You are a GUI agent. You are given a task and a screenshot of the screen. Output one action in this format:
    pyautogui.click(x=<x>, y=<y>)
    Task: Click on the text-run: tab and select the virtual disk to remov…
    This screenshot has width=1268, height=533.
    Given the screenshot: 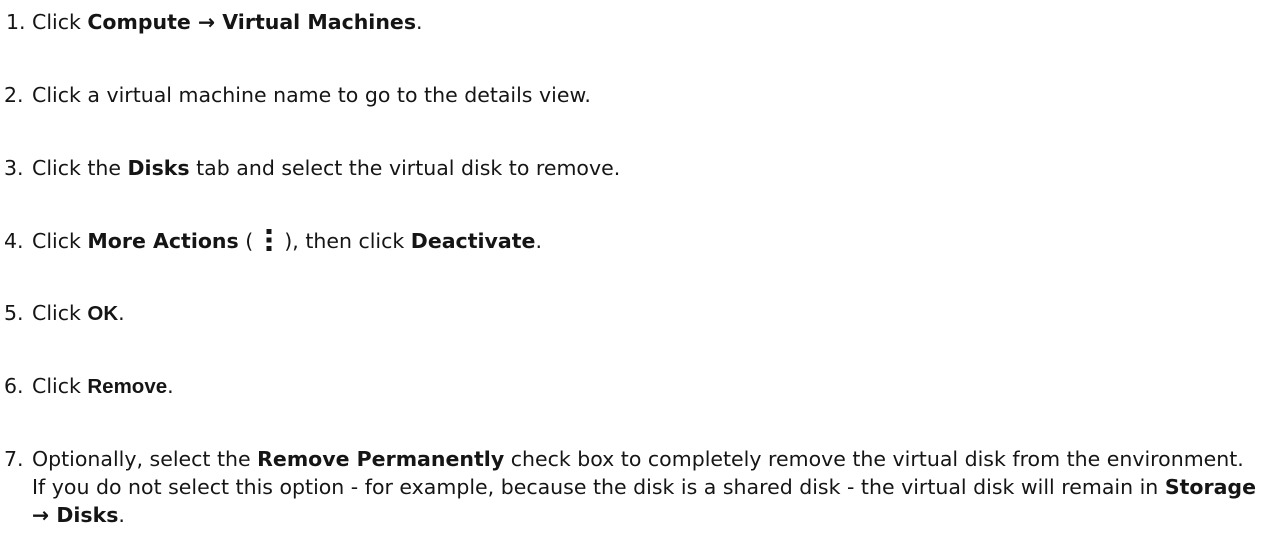 What is the action you would take?
    pyautogui.click(x=405, y=168)
    